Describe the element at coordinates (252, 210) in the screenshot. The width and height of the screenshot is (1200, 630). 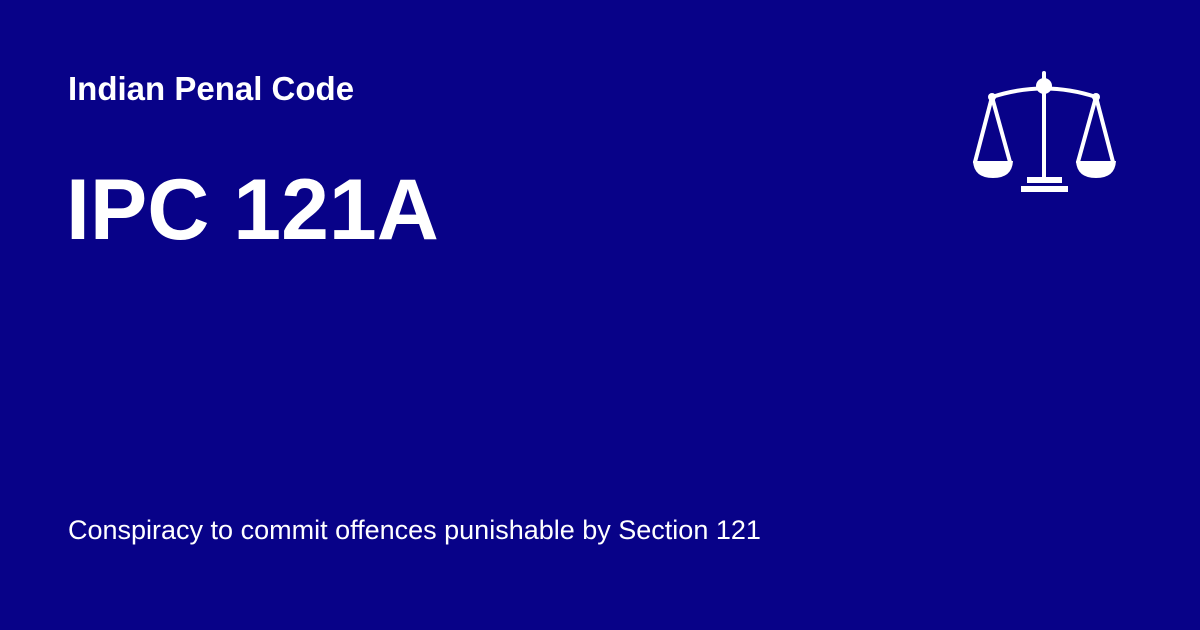
I see `section-title: IPC 121A` at that location.